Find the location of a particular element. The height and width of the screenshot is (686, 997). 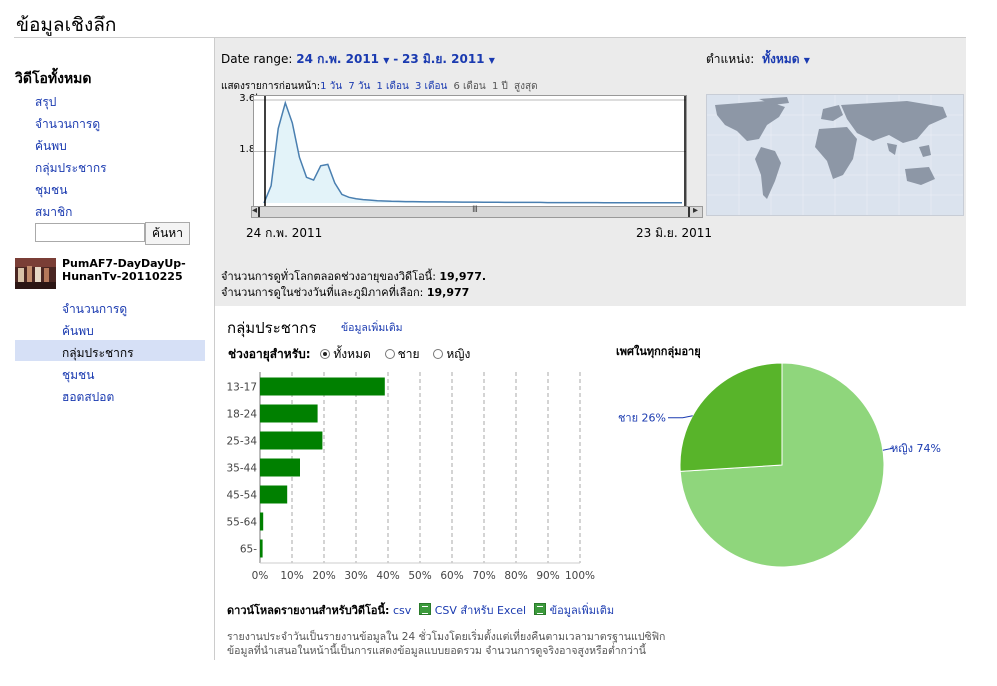

y-tick-label: 65- is located at coordinates (248, 550).